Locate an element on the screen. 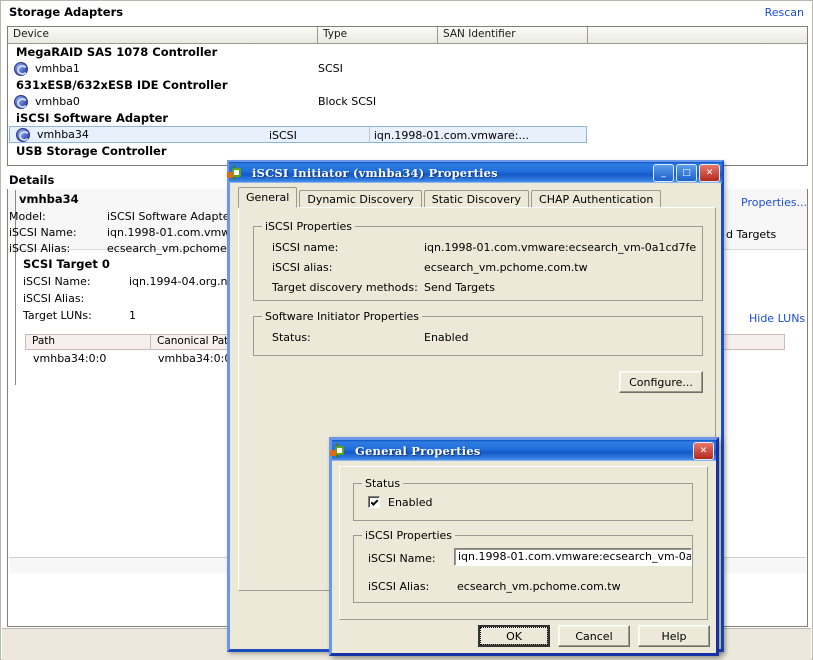  target-discovery-methods-value: Send Targets is located at coordinates (459, 287).